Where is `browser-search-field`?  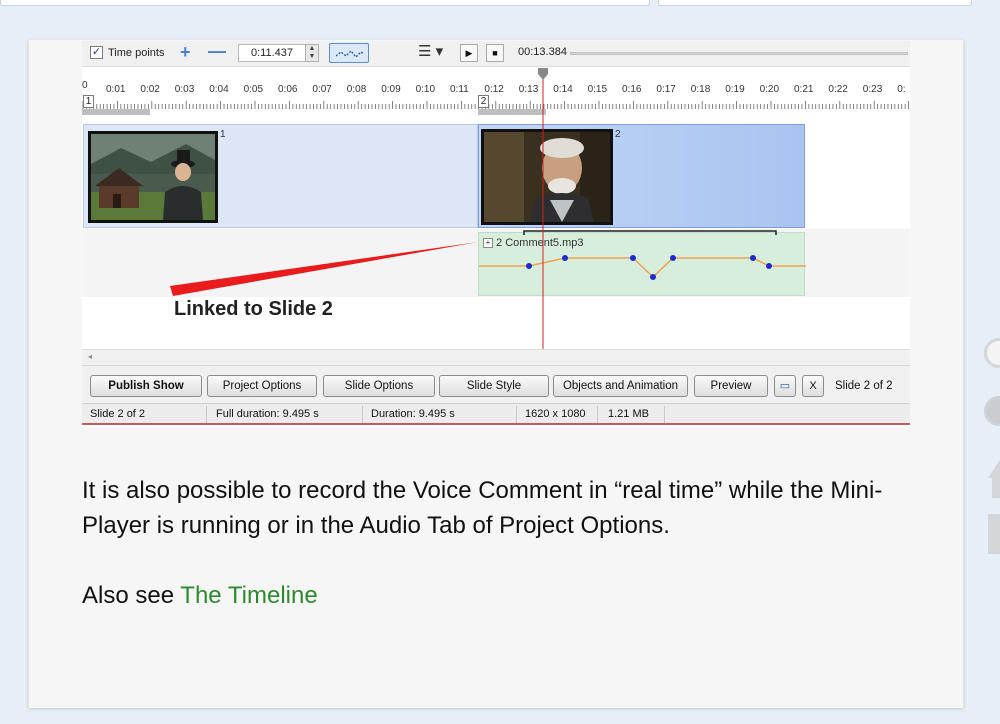 browser-search-field is located at coordinates (815, 3).